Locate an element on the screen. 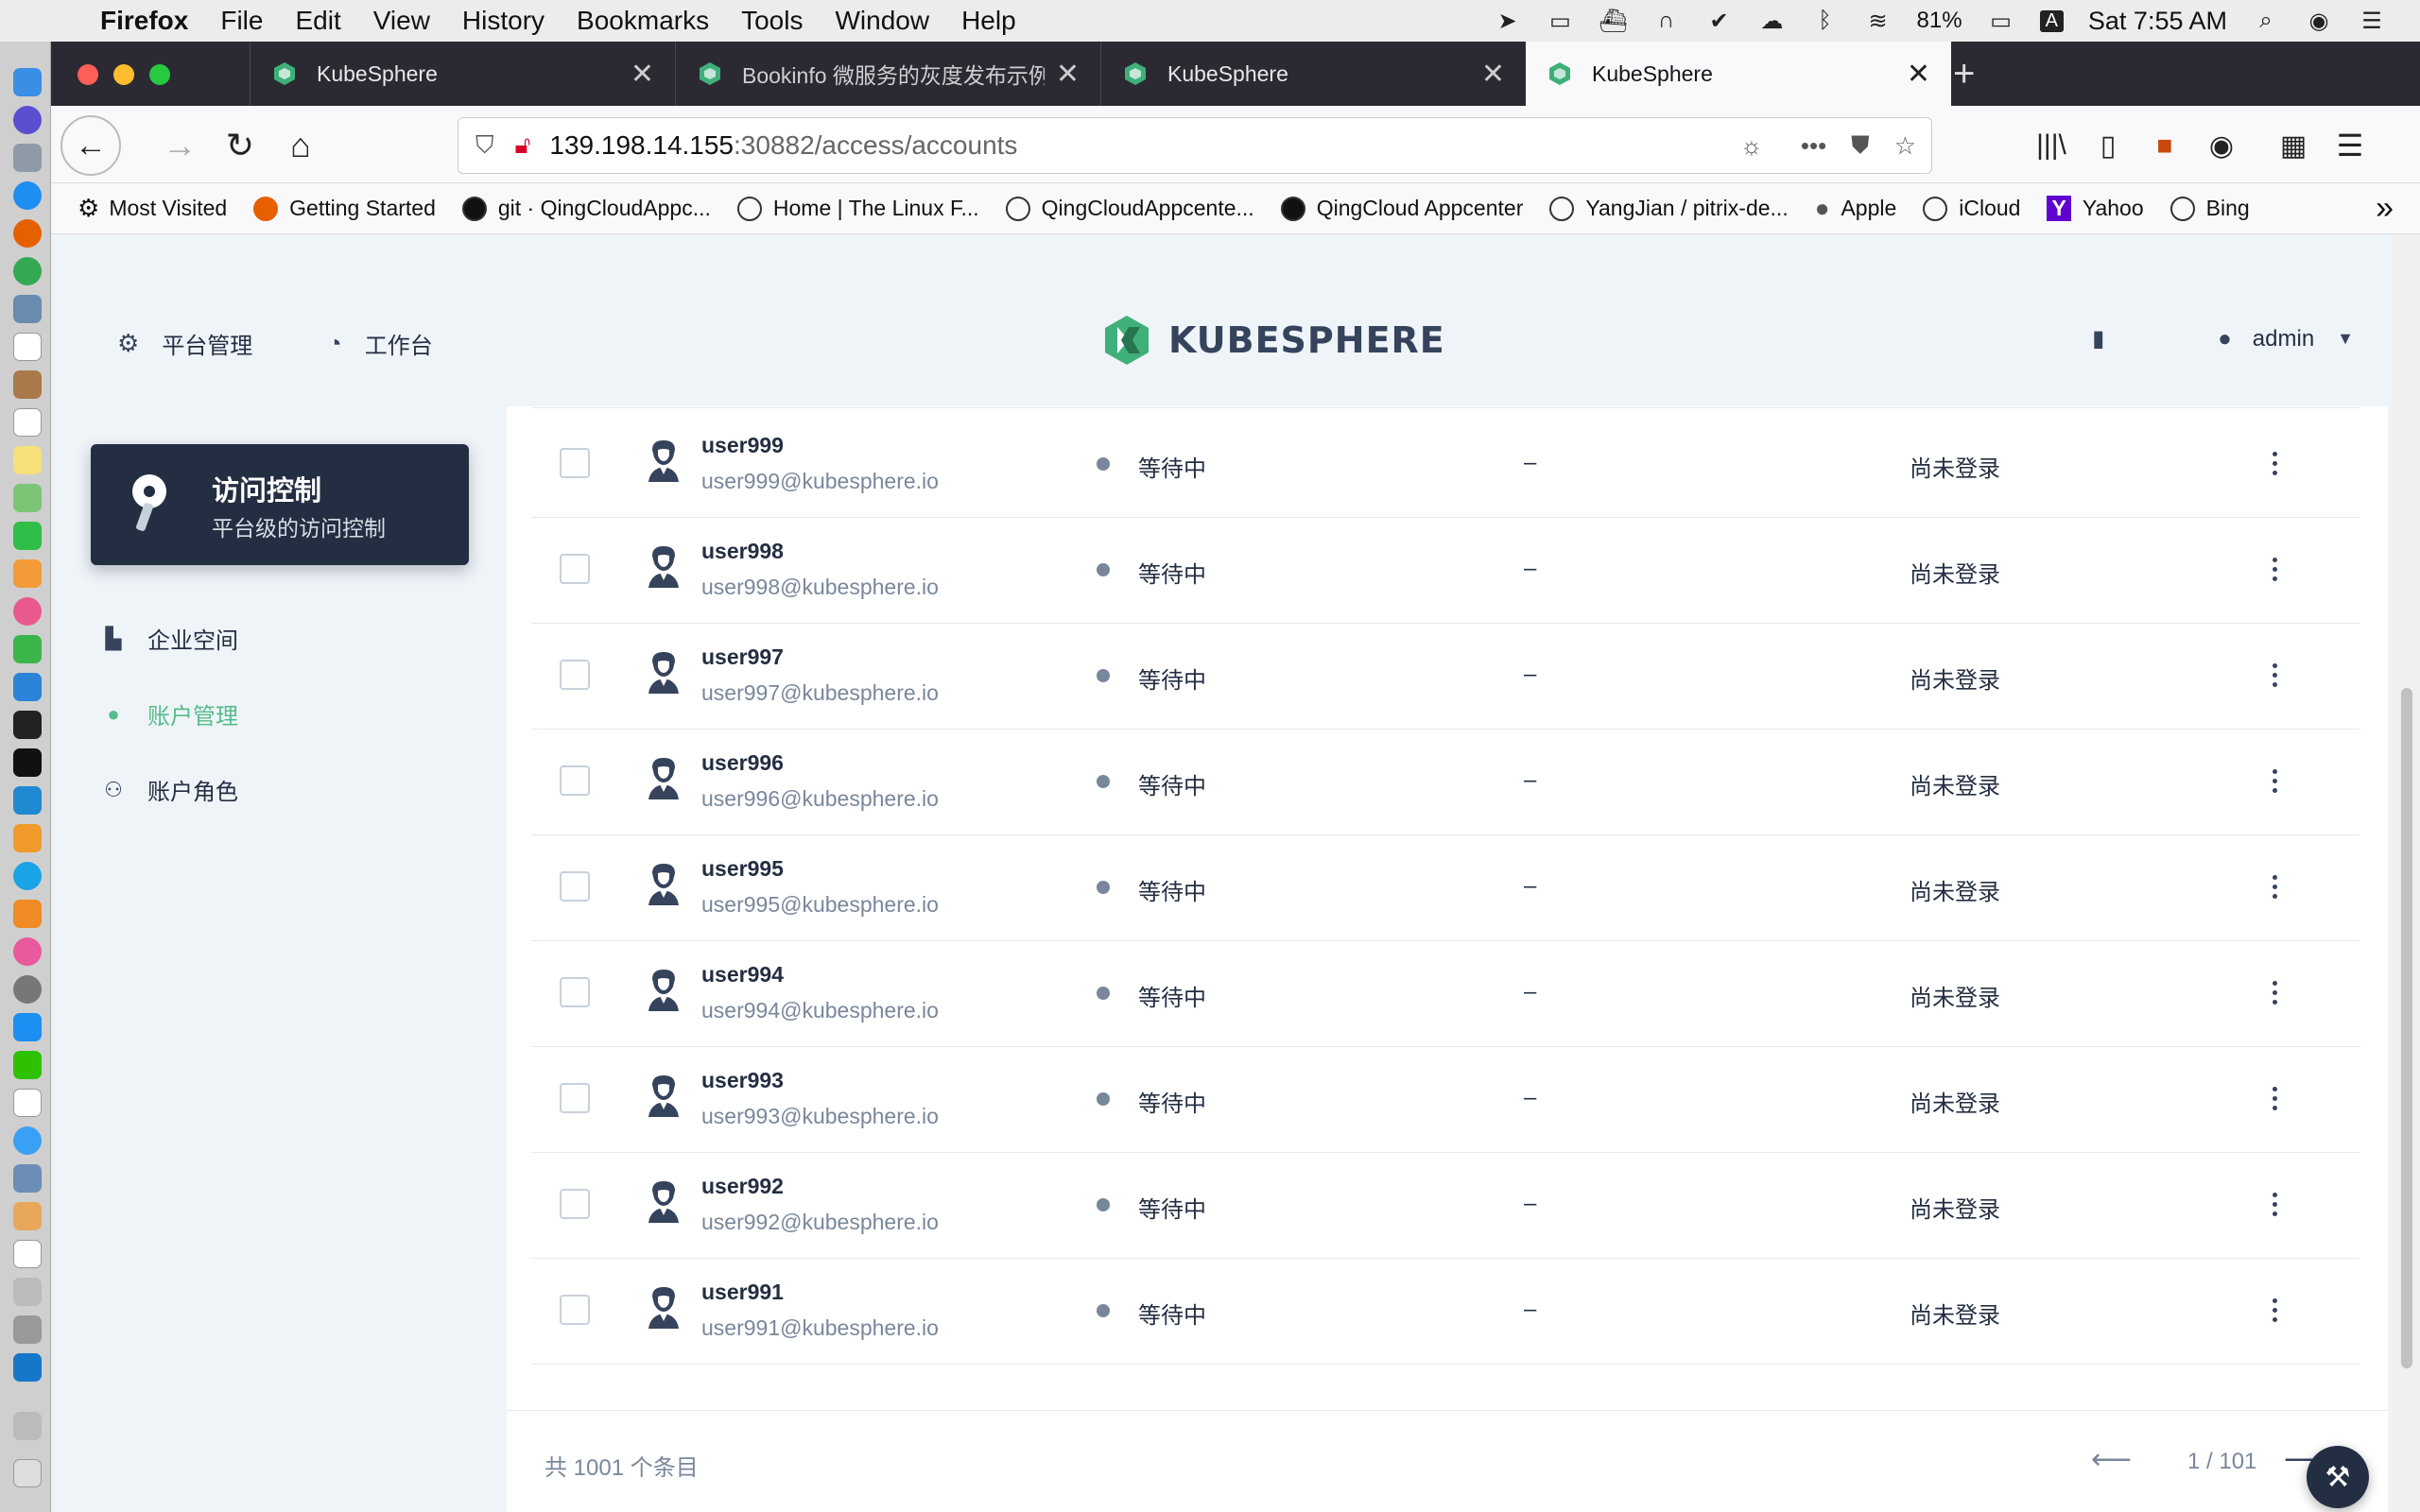 This screenshot has width=2420, height=1512. back-button: ← is located at coordinates (91, 145).